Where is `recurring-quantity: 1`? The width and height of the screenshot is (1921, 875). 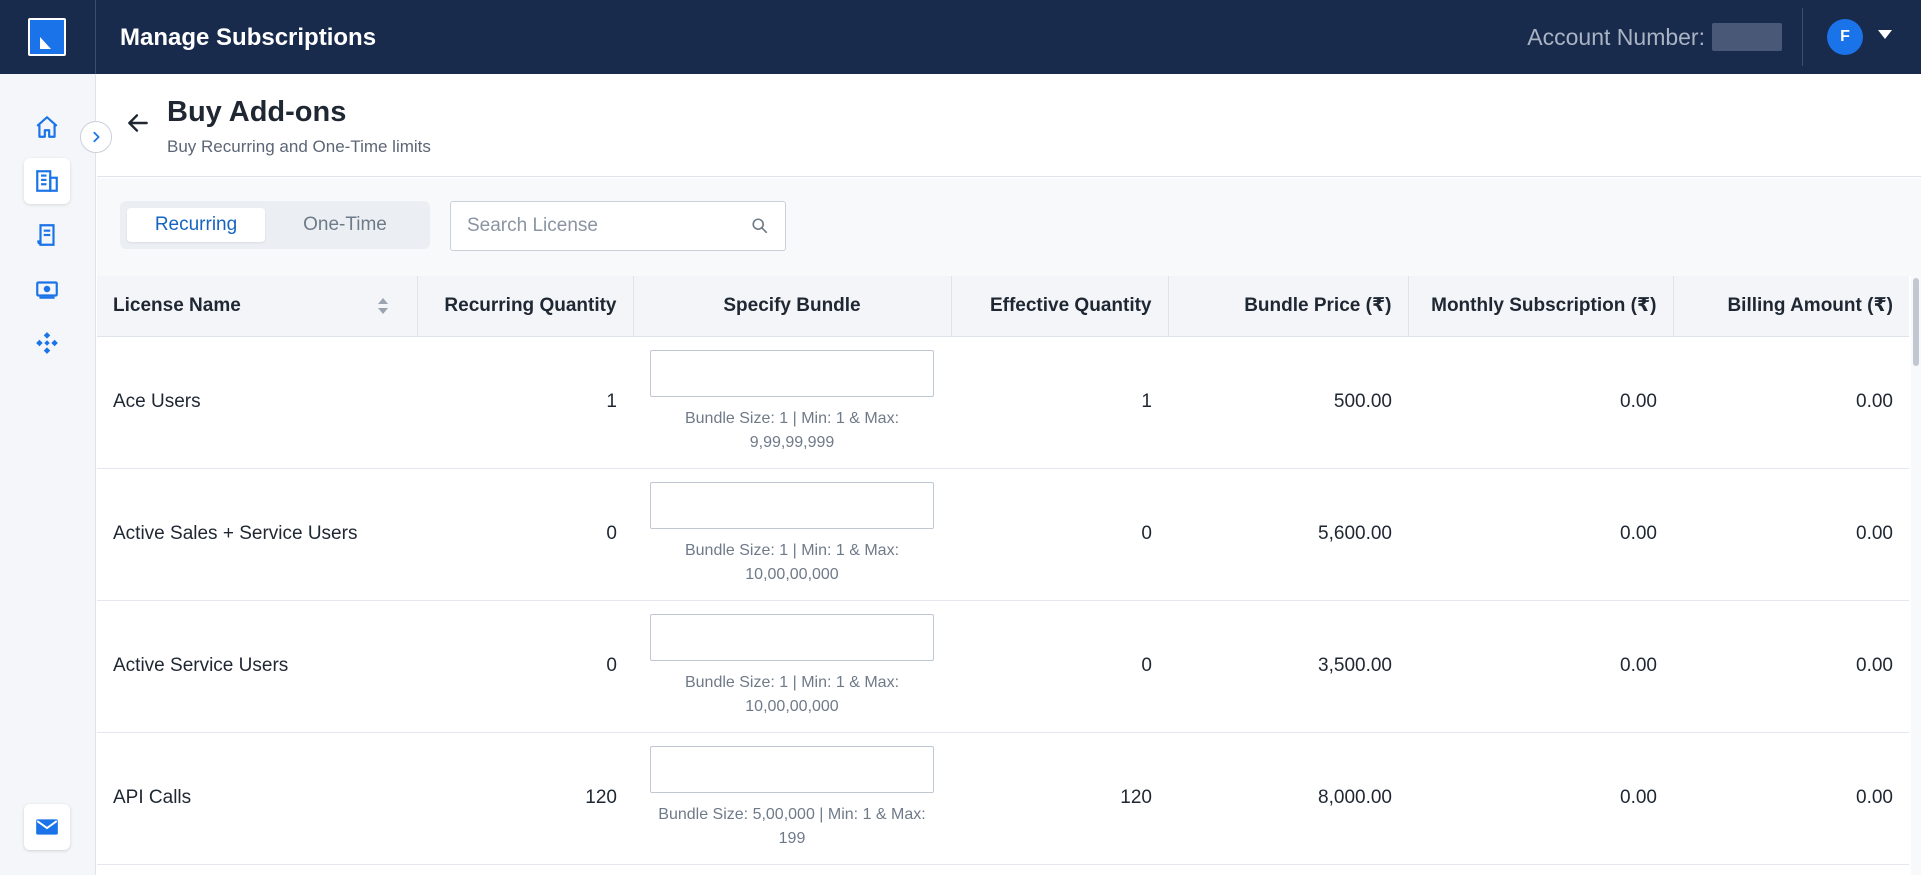 recurring-quantity: 1 is located at coordinates (611, 401).